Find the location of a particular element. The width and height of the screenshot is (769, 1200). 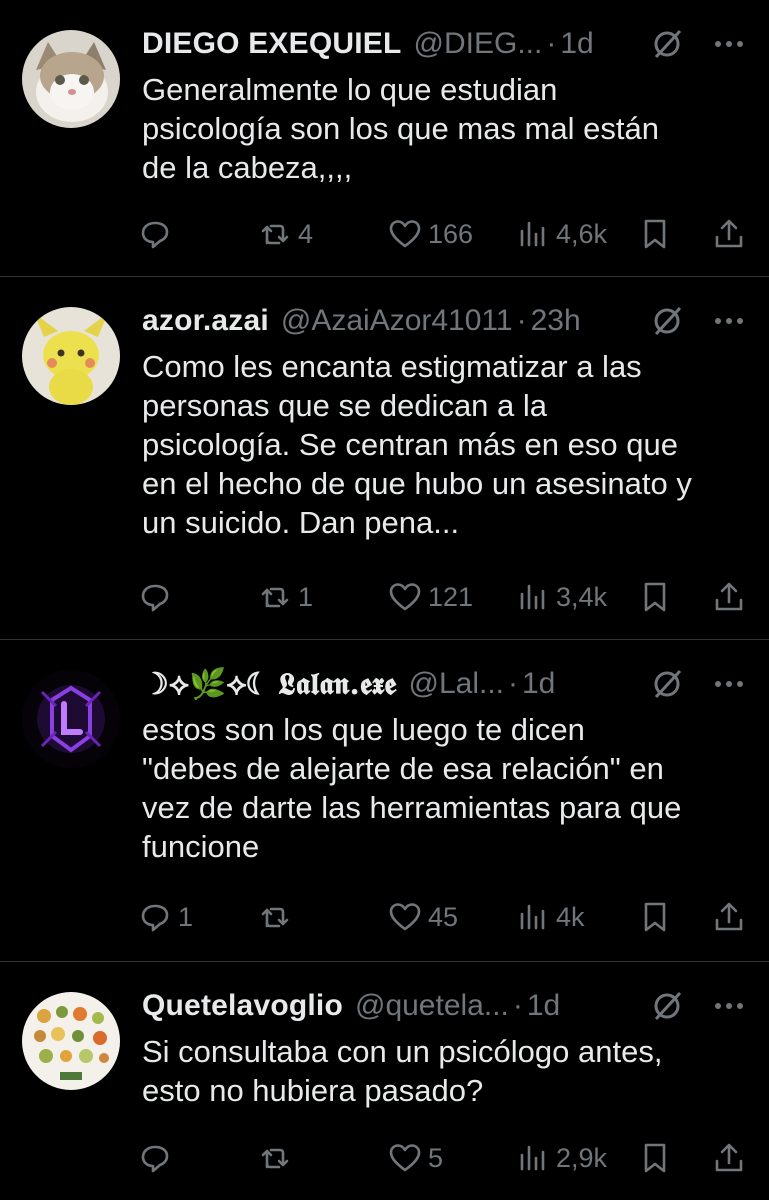

plush-avatar-icon is located at coordinates (71, 356).